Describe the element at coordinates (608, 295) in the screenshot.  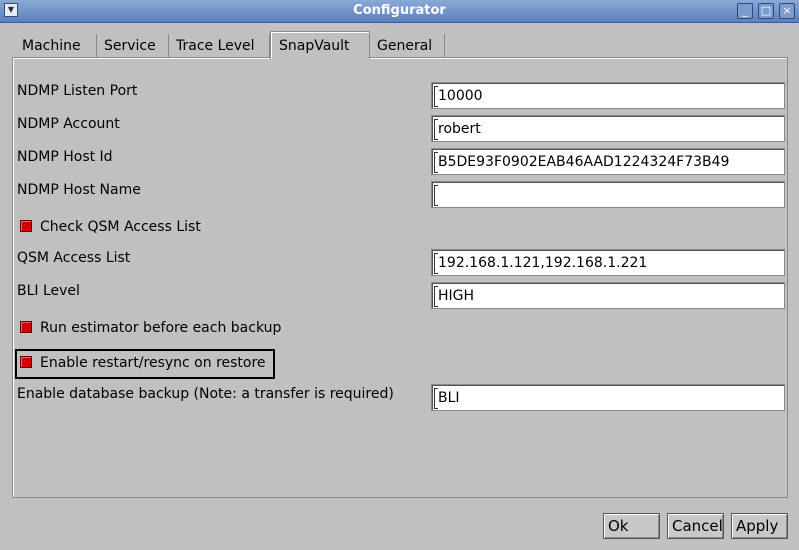
I see `bli-level-input` at that location.